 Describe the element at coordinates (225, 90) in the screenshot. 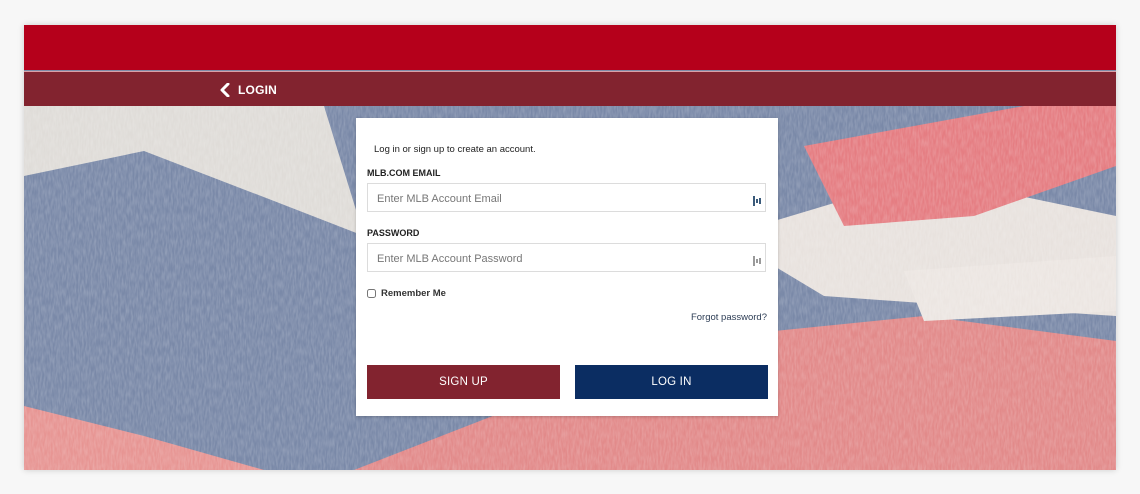

I see `chevron-left-icon` at that location.